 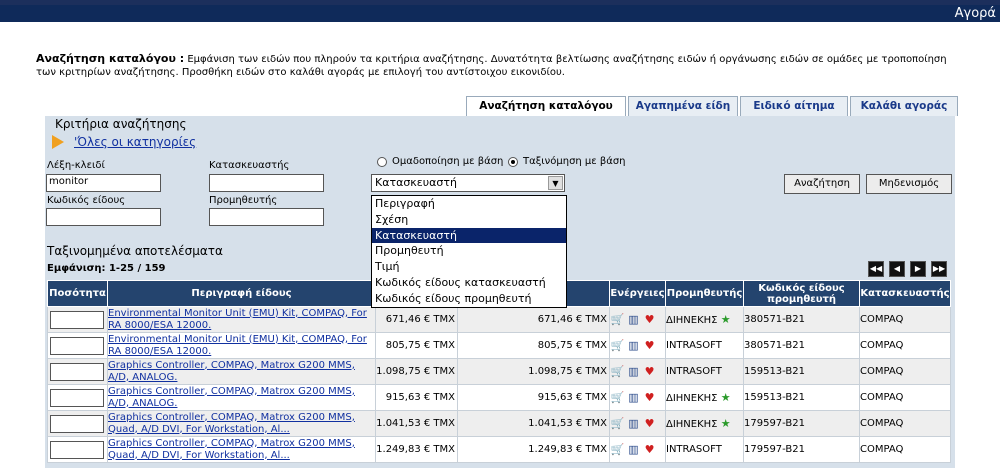 What do you see at coordinates (905, 293) in the screenshot?
I see `col-manufacturer: Κατασκευαστής` at bounding box center [905, 293].